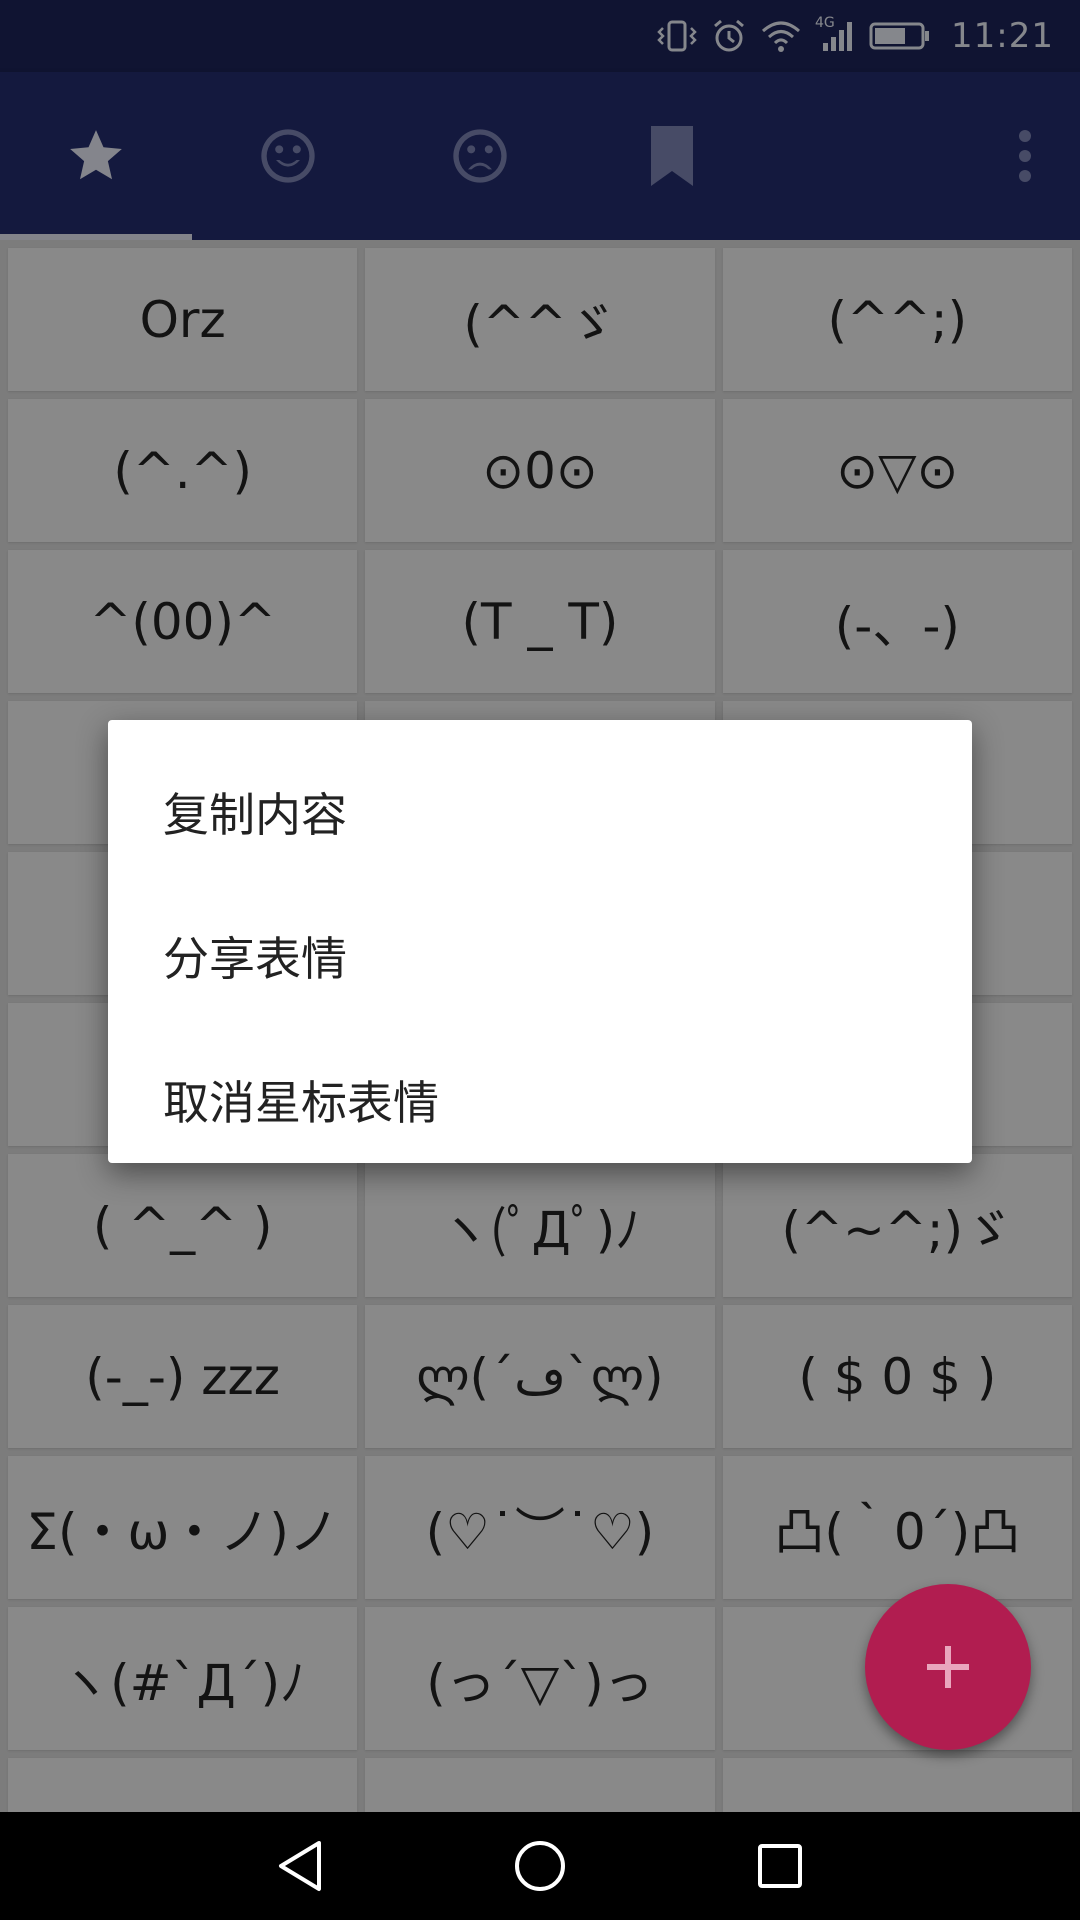  What do you see at coordinates (540, 1100) in the screenshot?
I see `unstar-emoticon-option: 取消星标表情` at bounding box center [540, 1100].